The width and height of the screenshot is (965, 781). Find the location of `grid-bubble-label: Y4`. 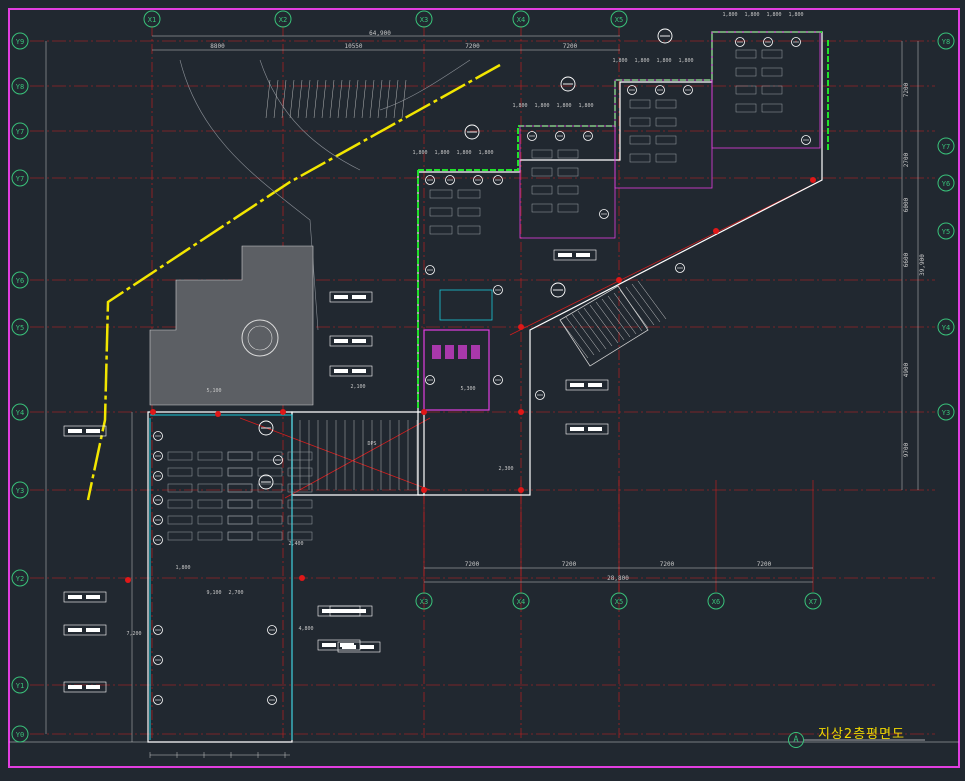

grid-bubble-label: Y4 is located at coordinates (20, 413).